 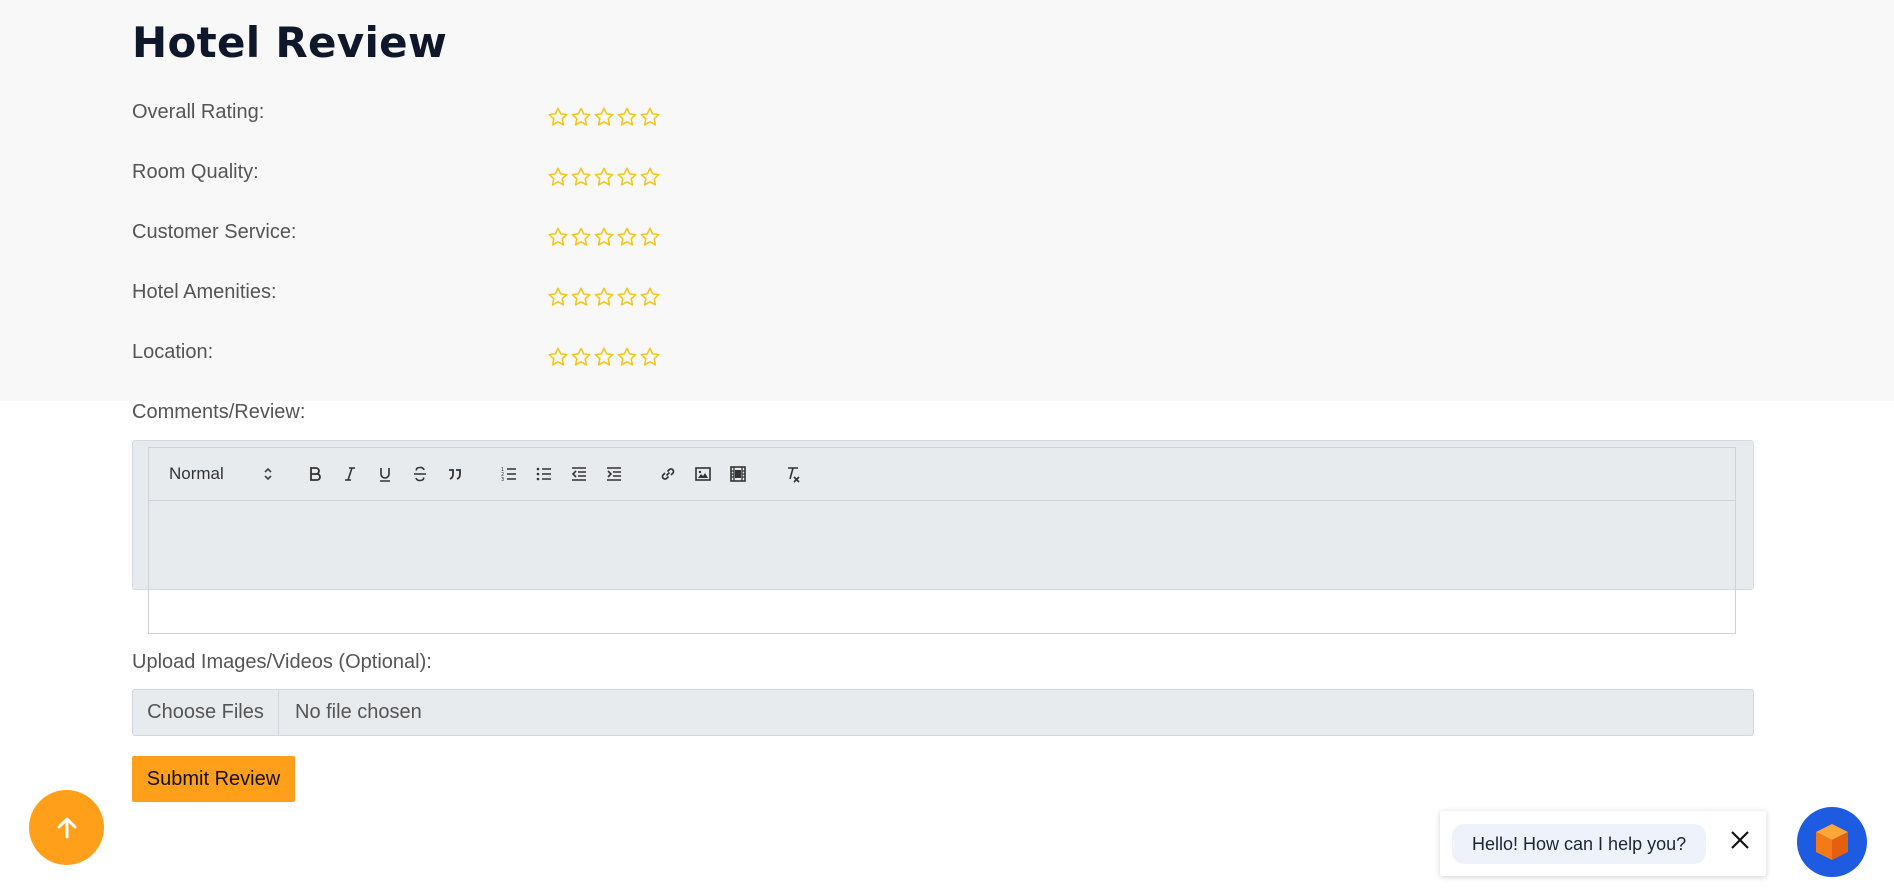 I want to click on select-arrows-icon, so click(x=268, y=474).